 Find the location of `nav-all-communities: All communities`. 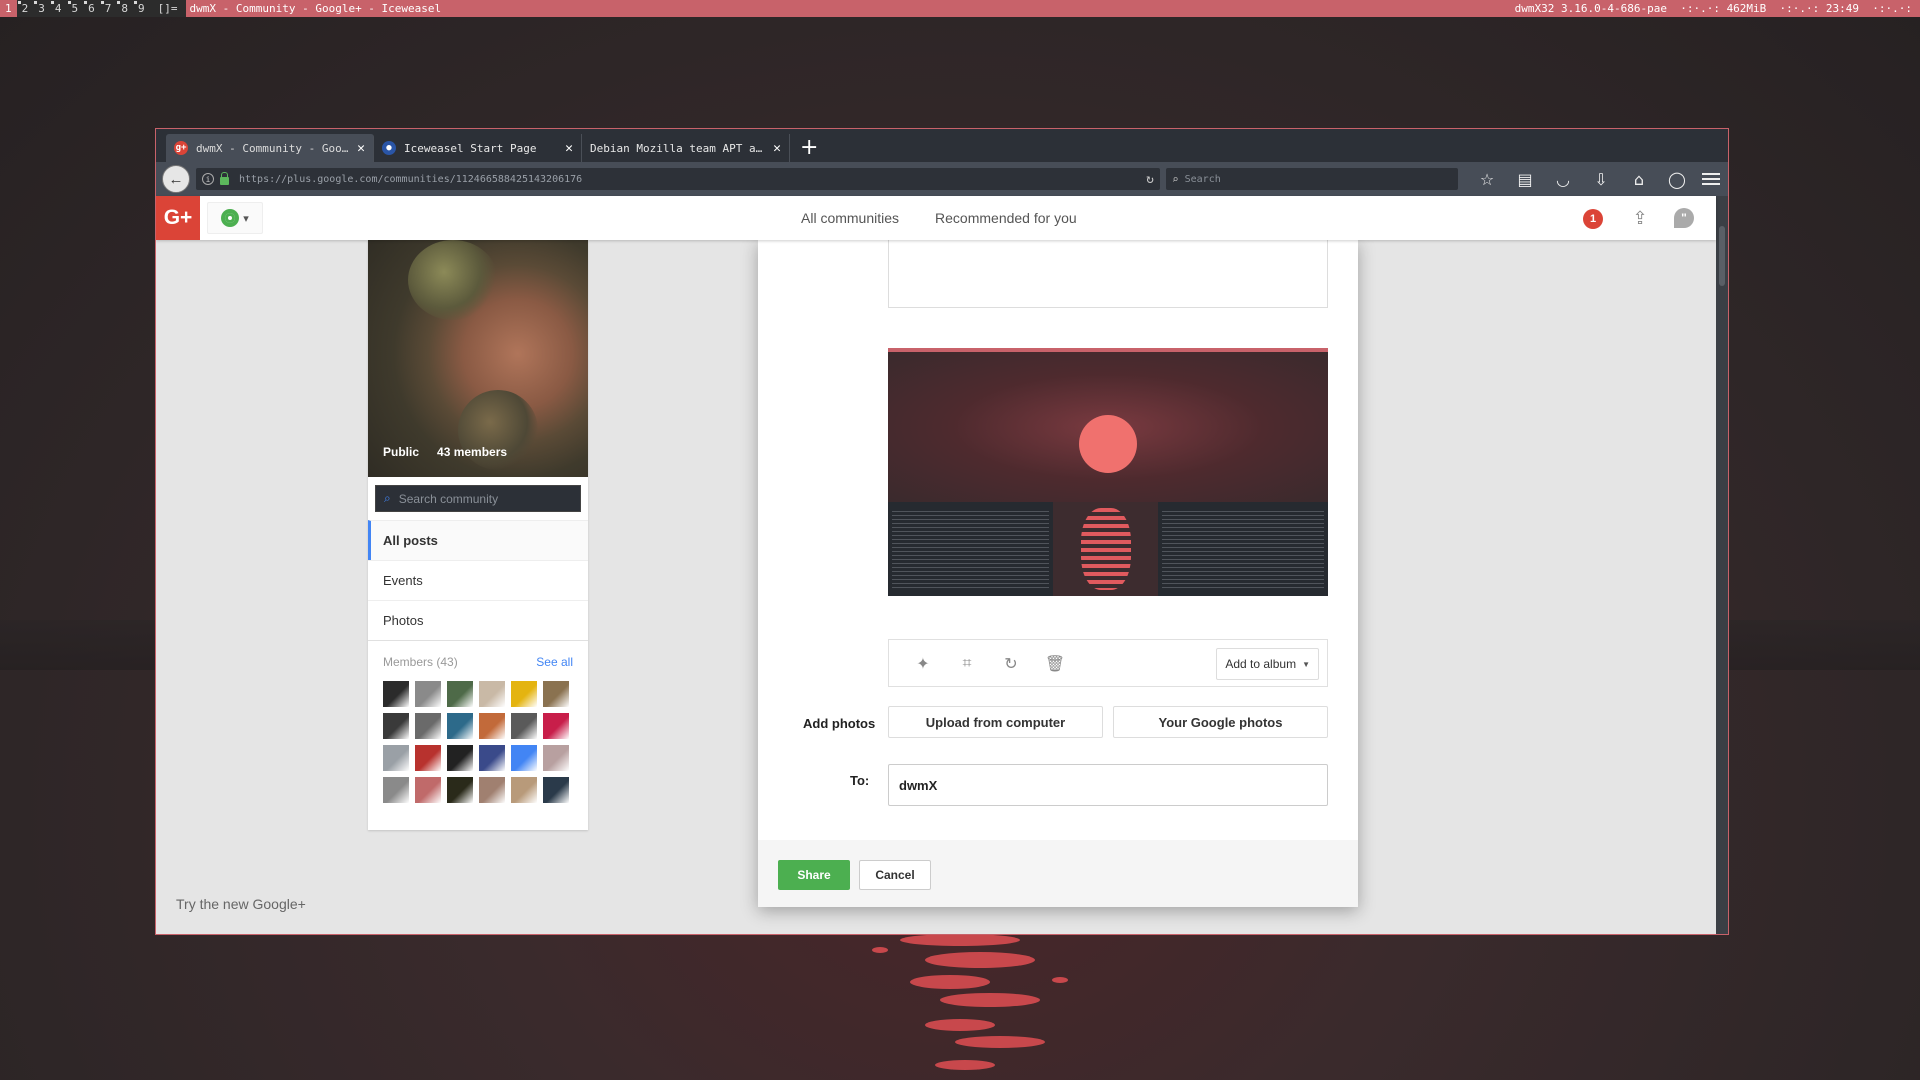

nav-all-communities: All communities is located at coordinates (850, 218).